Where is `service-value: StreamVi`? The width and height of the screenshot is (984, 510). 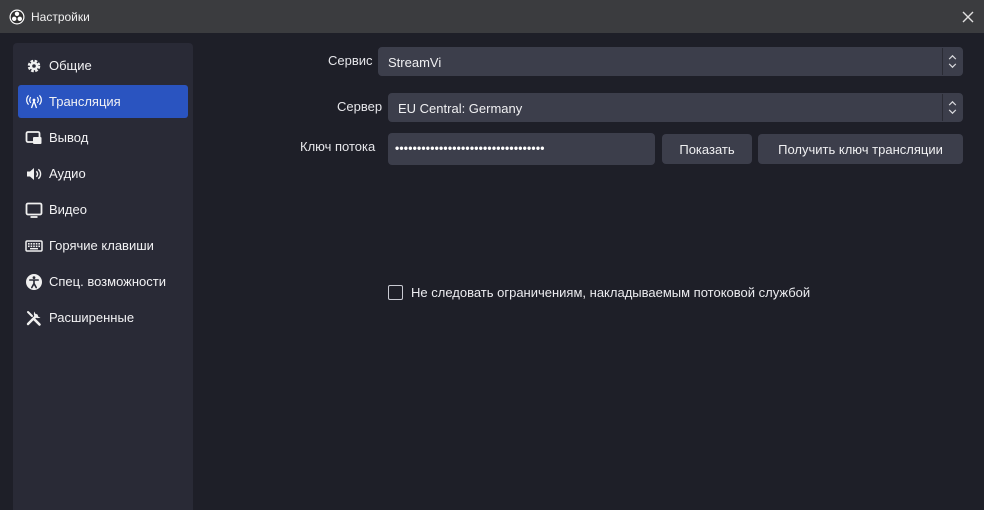
service-value: StreamVi is located at coordinates (415, 62).